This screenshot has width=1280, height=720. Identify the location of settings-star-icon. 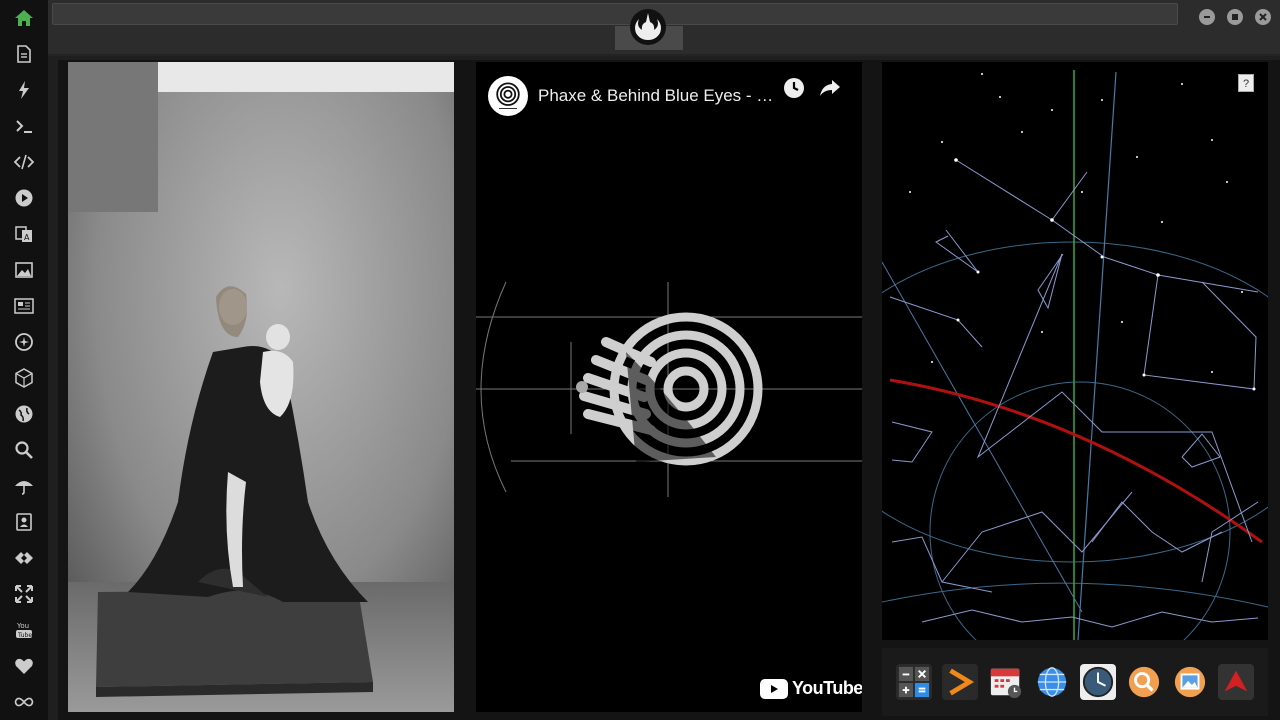
(24, 342).